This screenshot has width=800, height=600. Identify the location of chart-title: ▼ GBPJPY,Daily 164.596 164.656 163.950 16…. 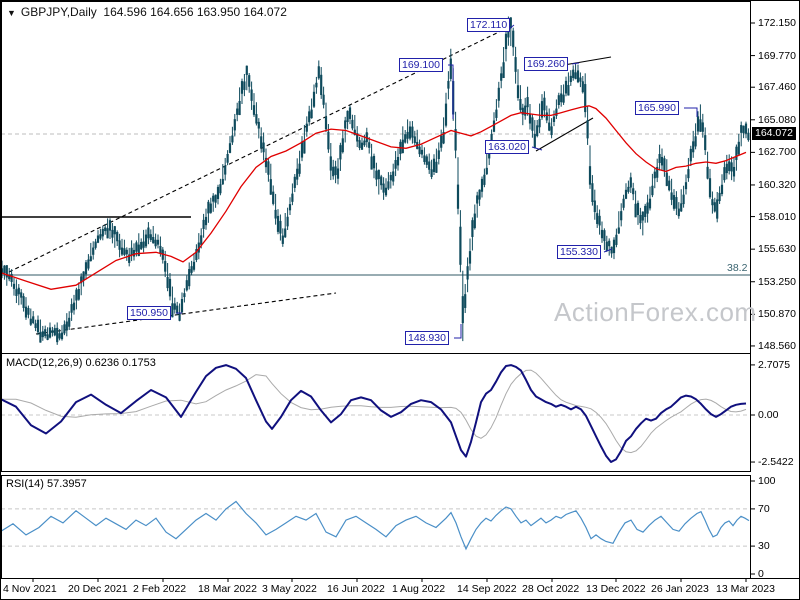
(147, 12).